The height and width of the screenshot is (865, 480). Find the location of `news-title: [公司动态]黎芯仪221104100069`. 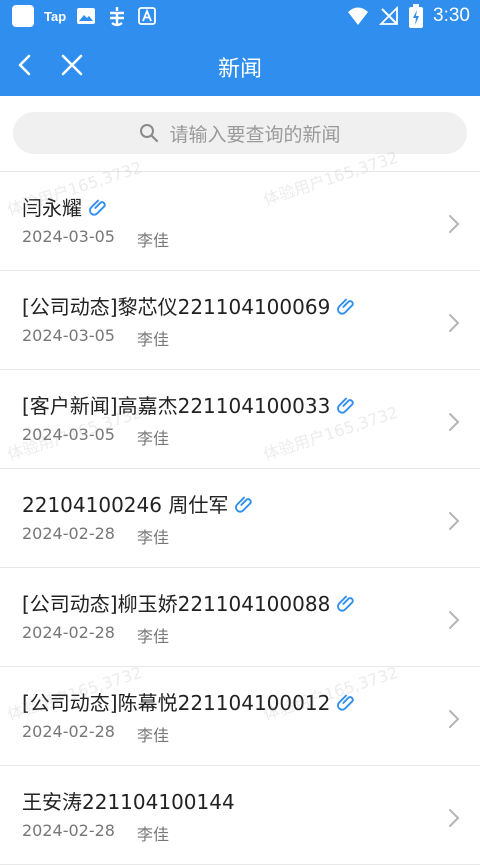

news-title: [公司动态]黎芯仪221104100069 is located at coordinates (176, 307).